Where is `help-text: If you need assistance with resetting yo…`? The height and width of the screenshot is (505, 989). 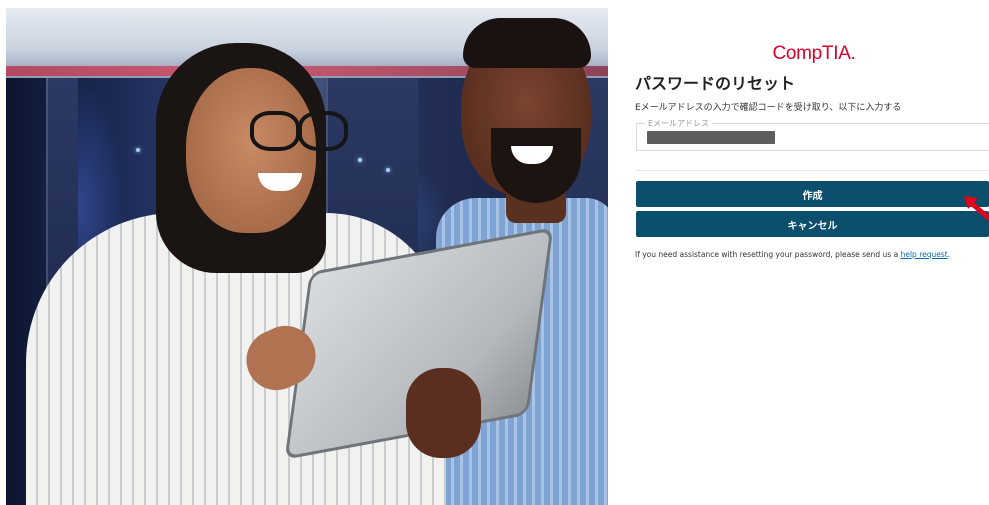
help-text: If you need assistance with resetting yo… is located at coordinates (792, 254).